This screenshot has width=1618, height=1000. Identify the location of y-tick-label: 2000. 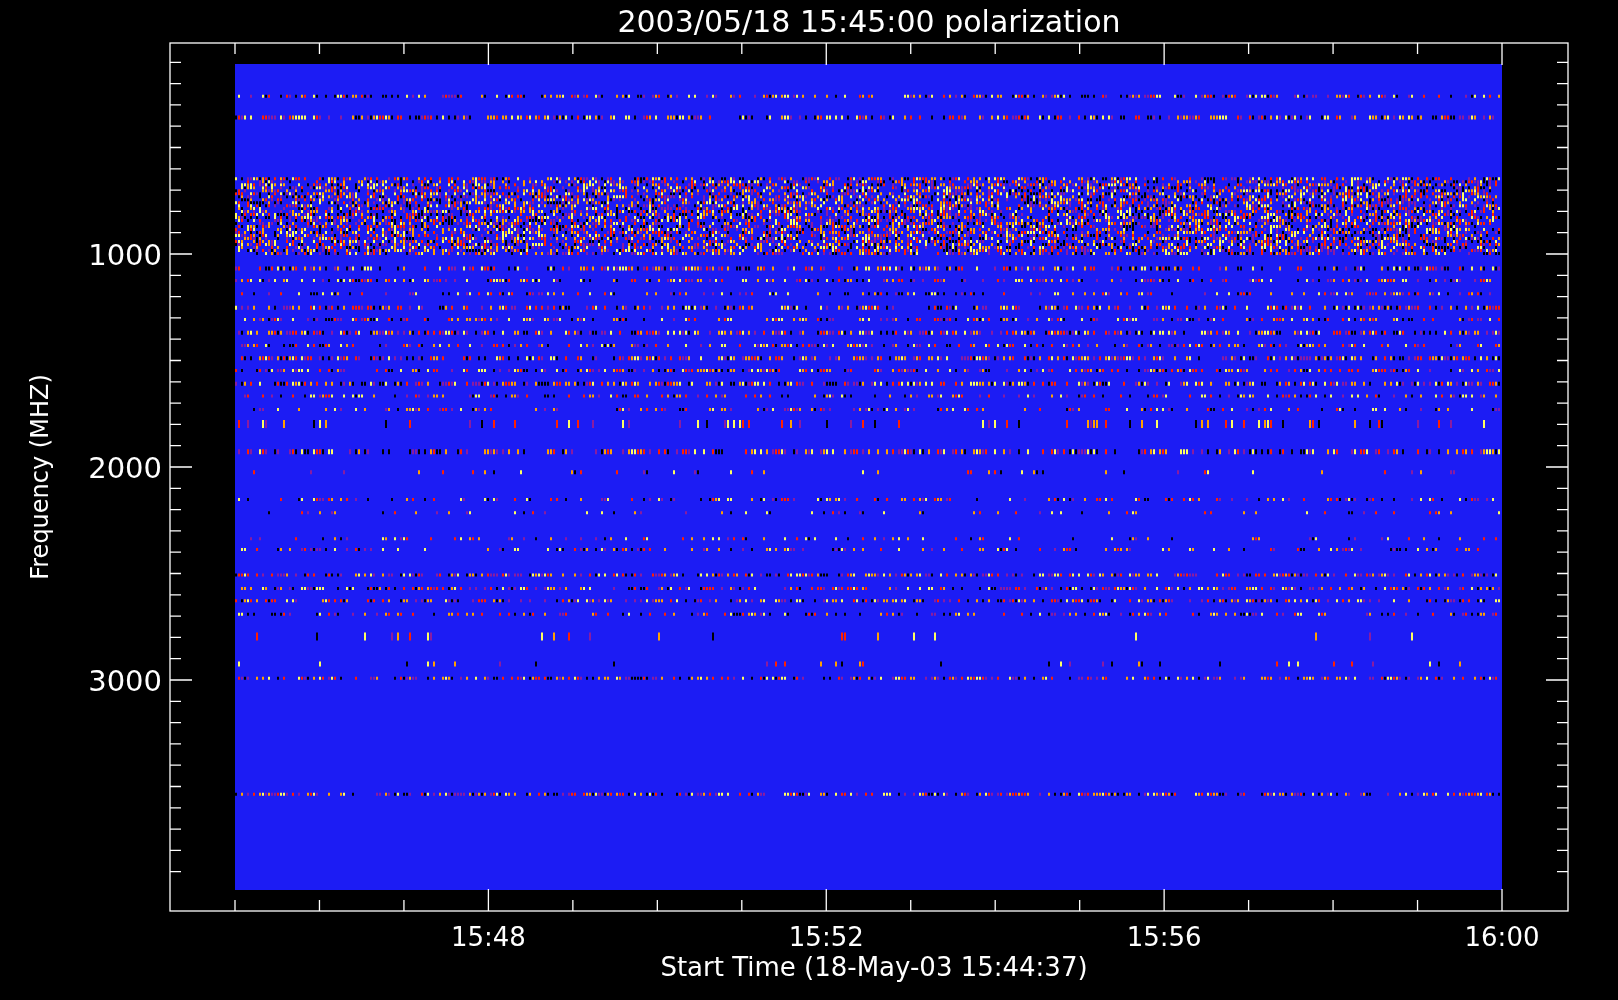
(125, 468).